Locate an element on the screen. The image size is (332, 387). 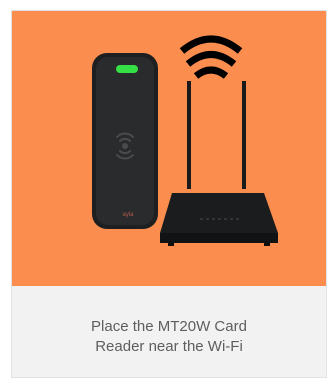
status-led-icon is located at coordinates (127, 69).